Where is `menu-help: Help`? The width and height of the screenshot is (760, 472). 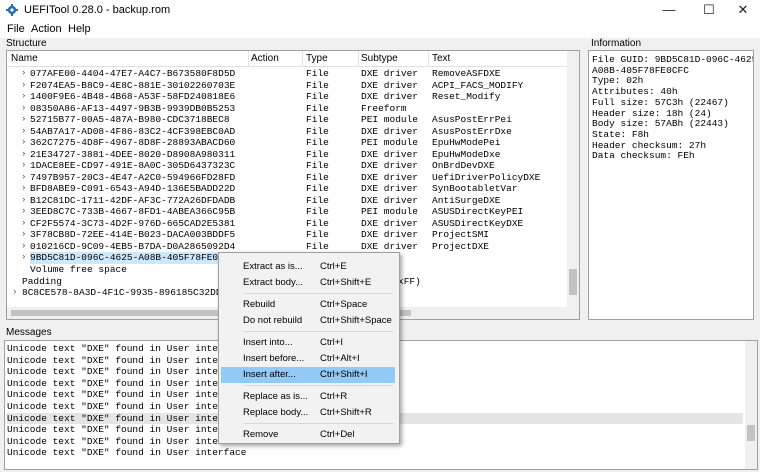
menu-help: Help is located at coordinates (79, 29).